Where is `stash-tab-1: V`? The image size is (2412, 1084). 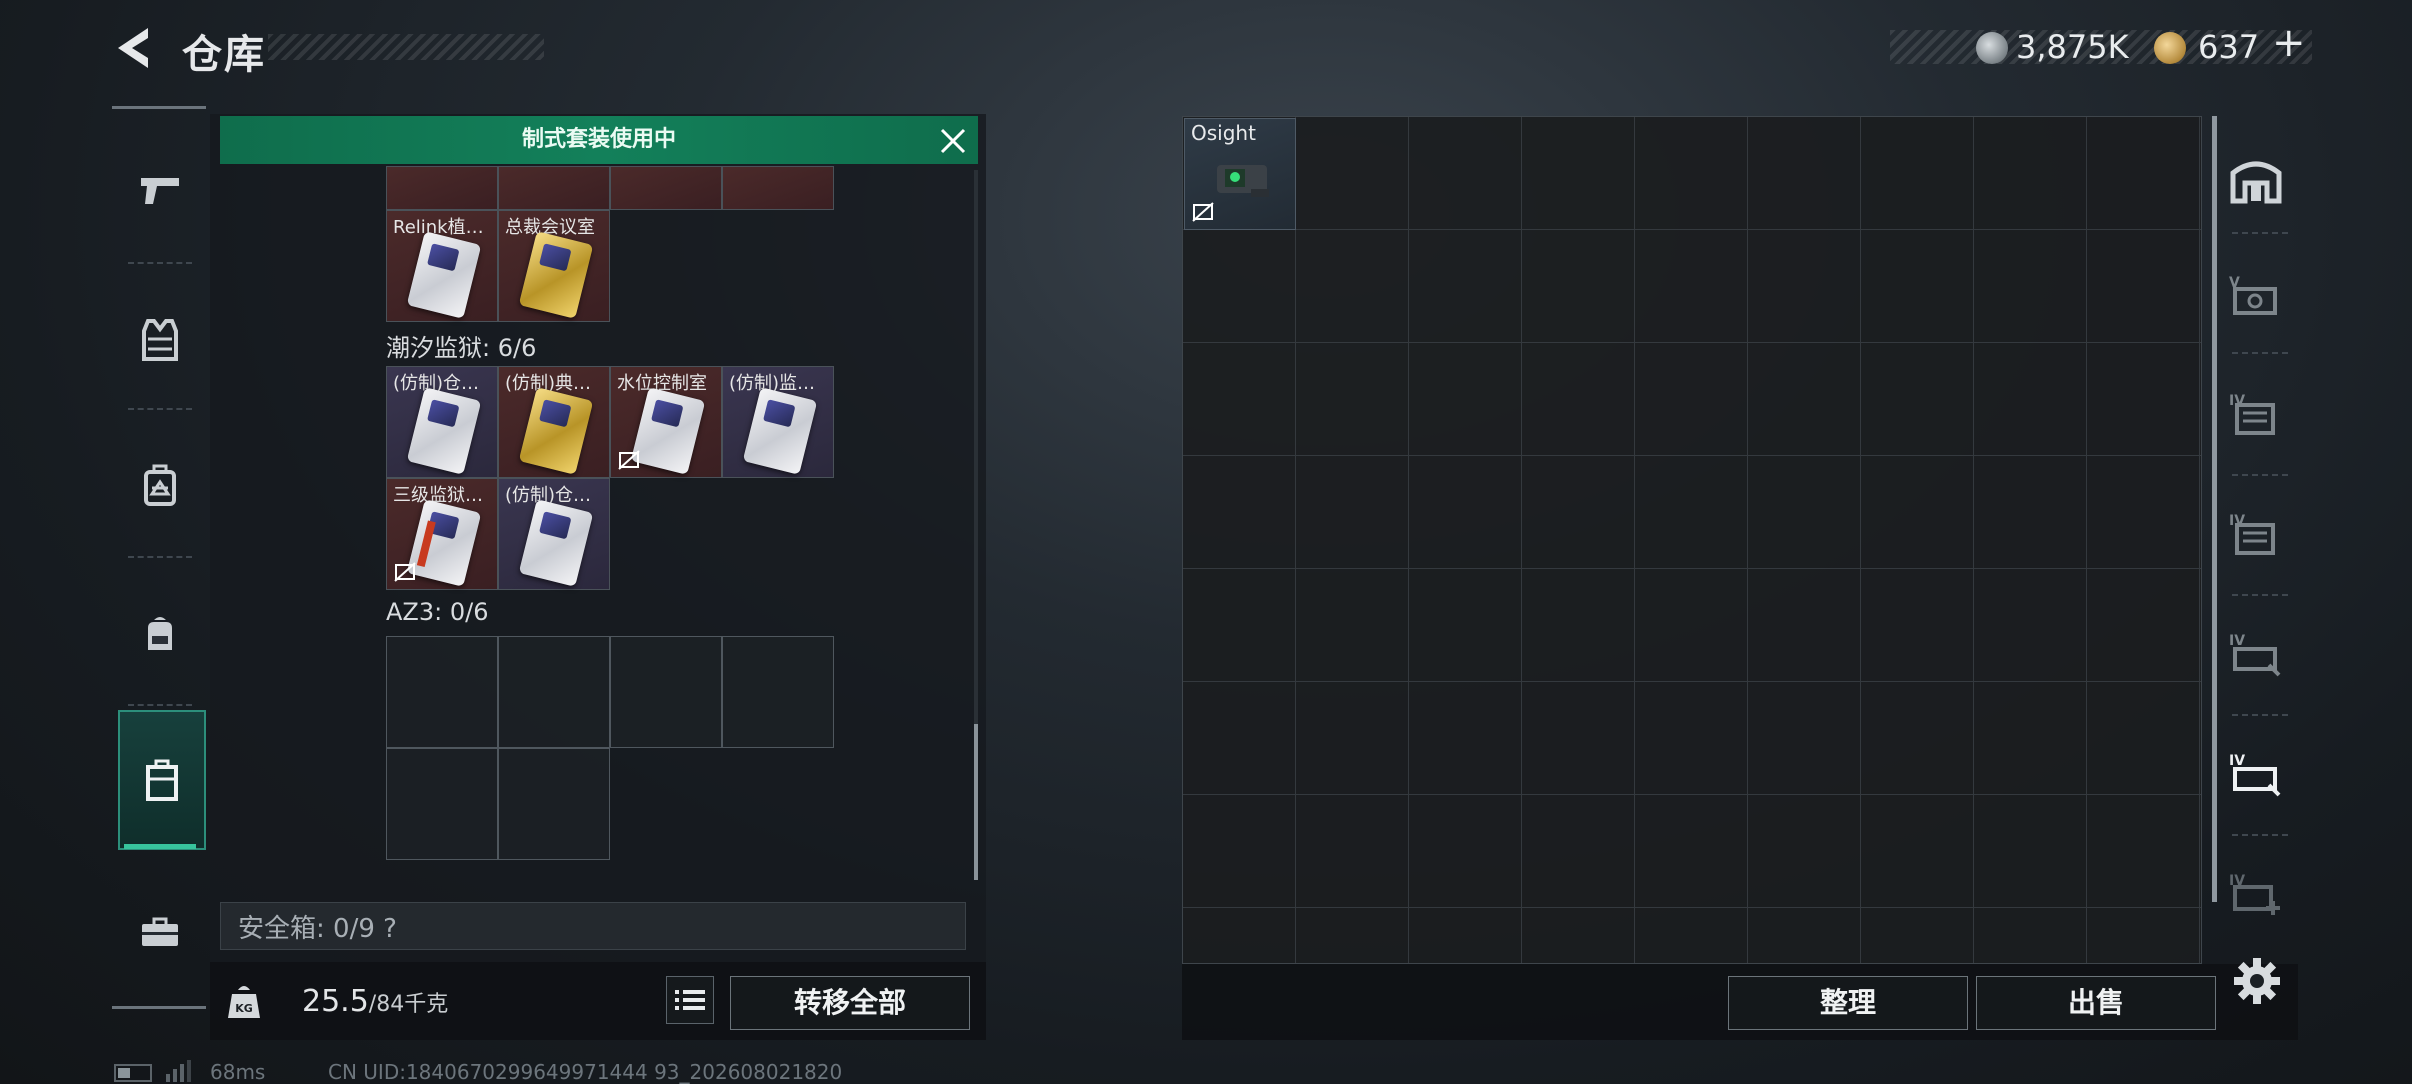 stash-tab-1: V is located at coordinates (2256, 296).